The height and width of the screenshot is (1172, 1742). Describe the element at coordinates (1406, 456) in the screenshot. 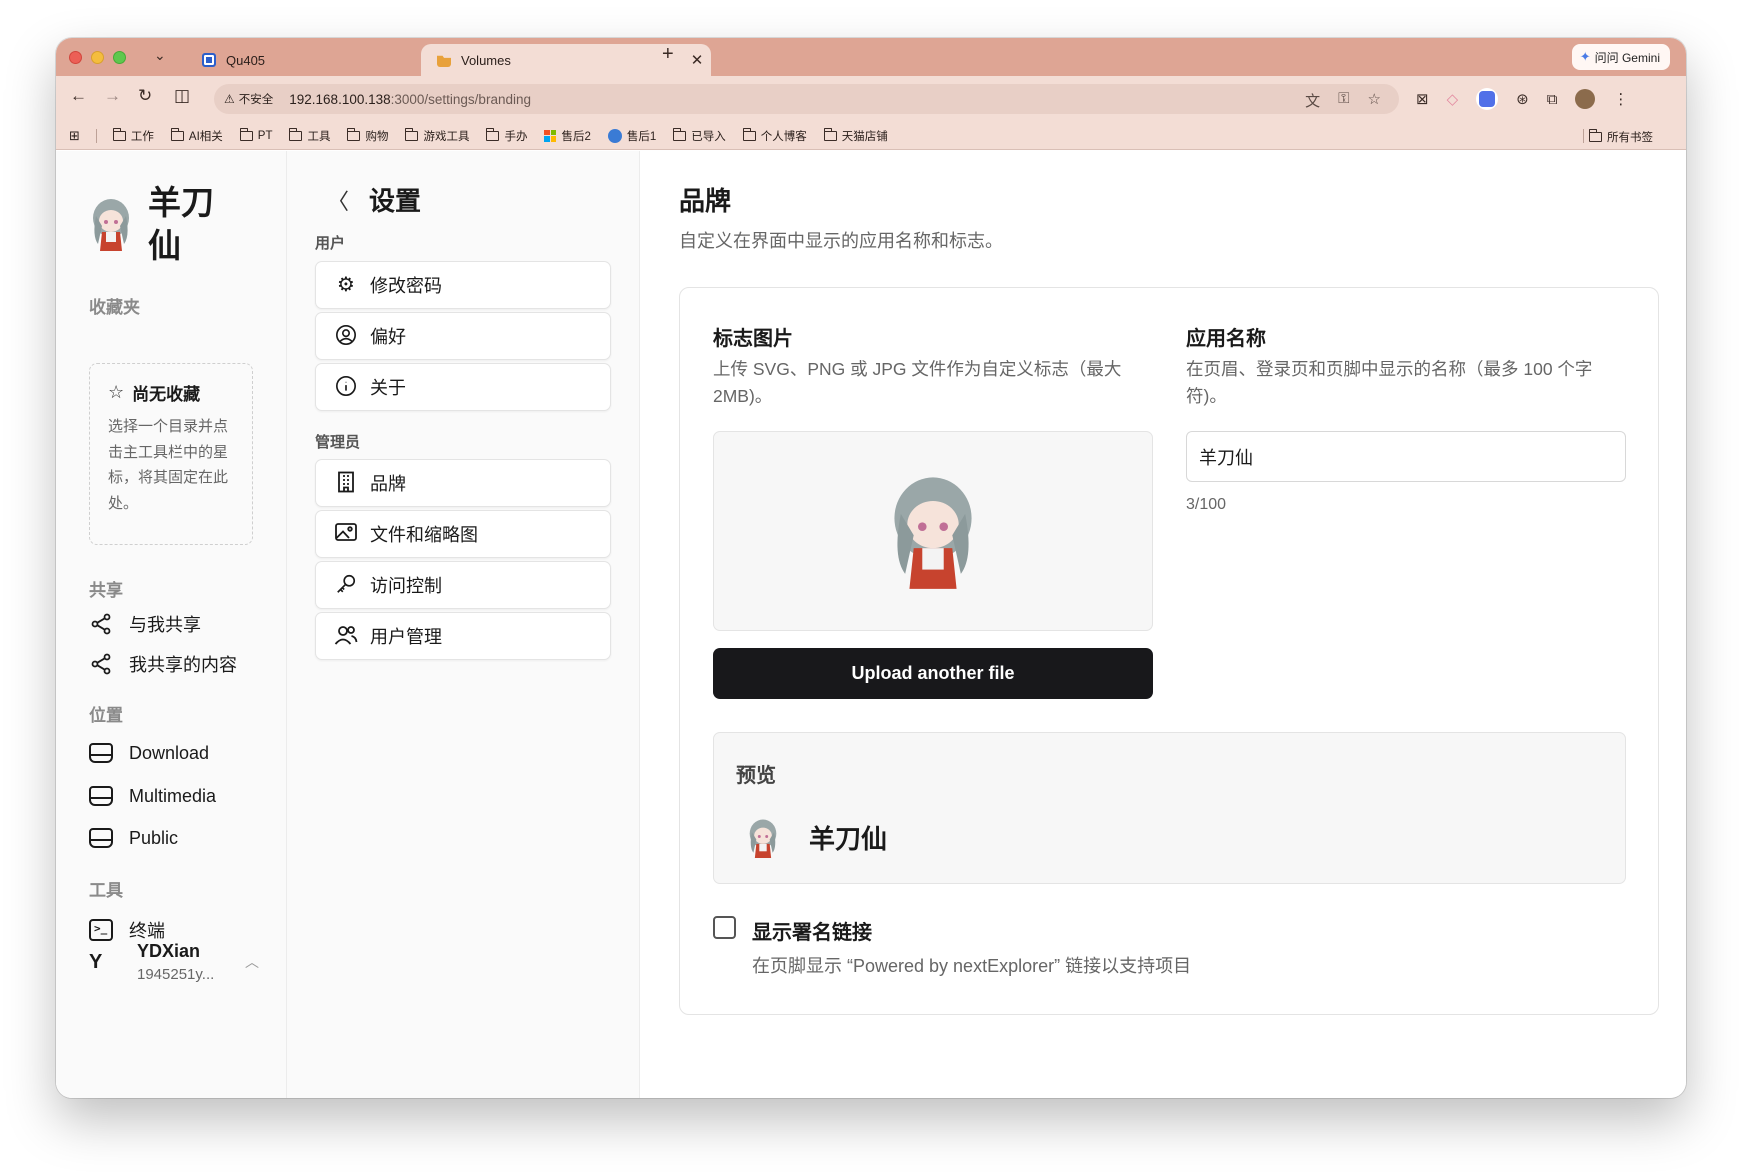

I see `app-name-input` at that location.